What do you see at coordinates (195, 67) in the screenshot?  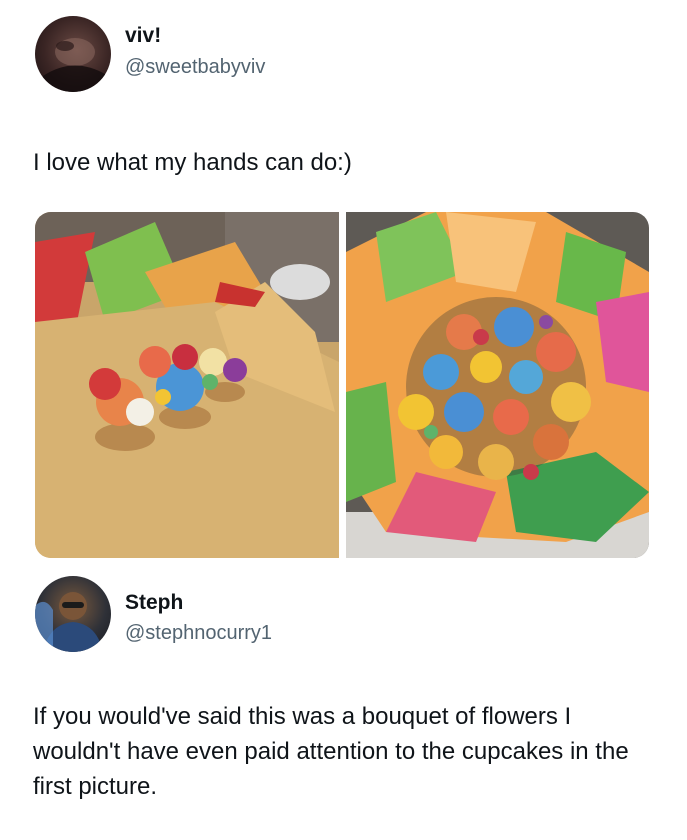 I see `user-handle: @sweetbabyviv` at bounding box center [195, 67].